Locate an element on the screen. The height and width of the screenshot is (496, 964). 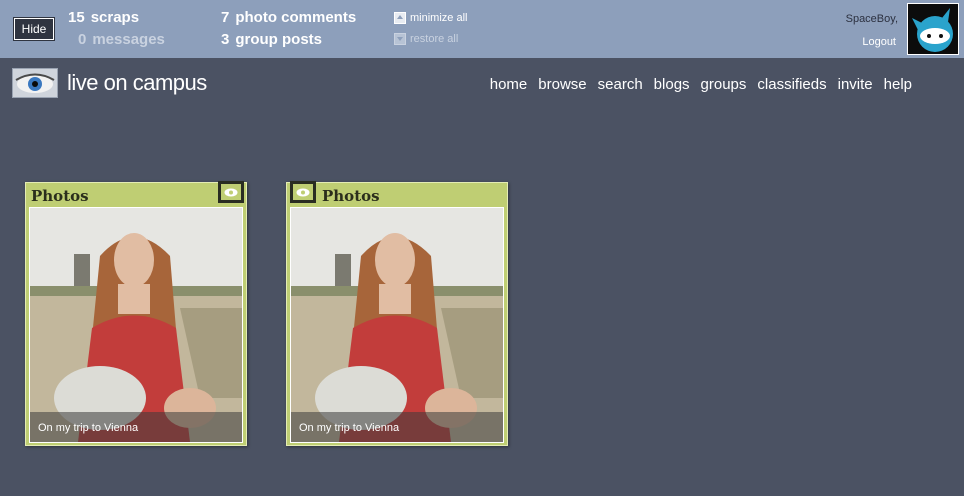
nav-blogs: blogs is located at coordinates (672, 84).